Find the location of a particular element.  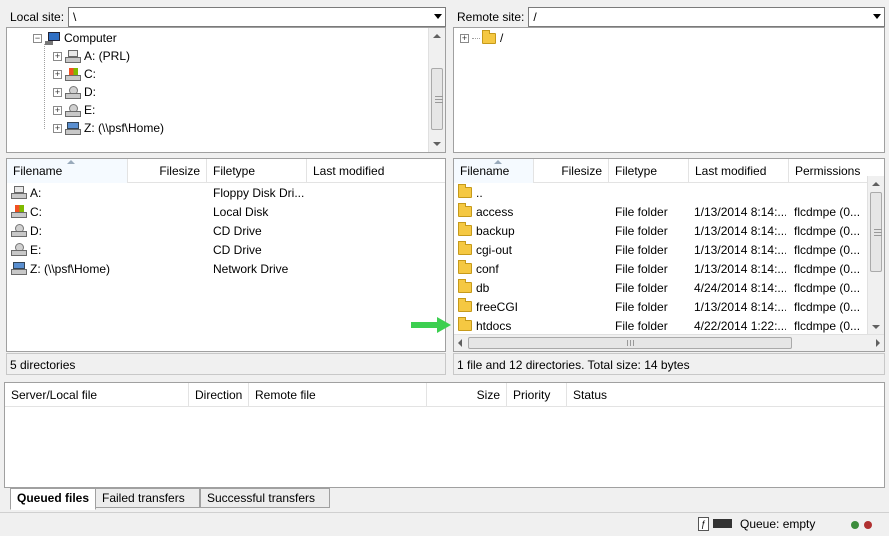

remote-site-path-combo: / is located at coordinates (706, 17).